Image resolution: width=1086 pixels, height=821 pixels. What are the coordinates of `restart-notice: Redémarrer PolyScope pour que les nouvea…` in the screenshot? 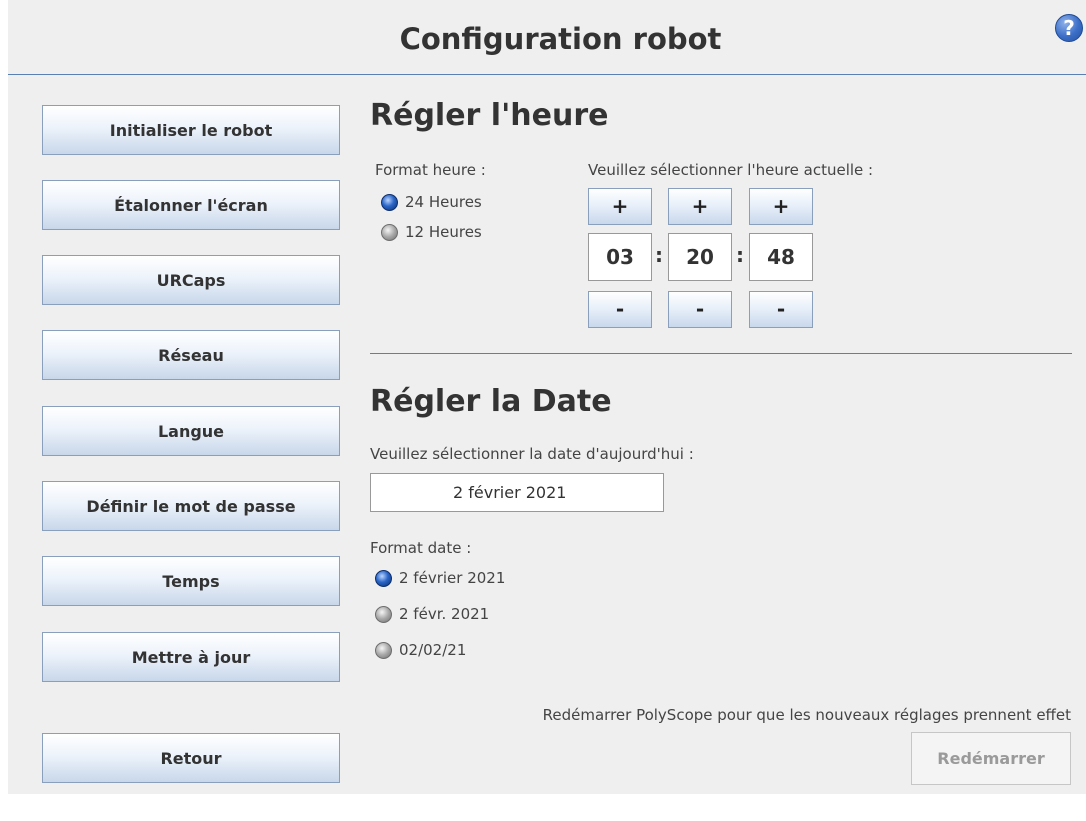 It's located at (806, 715).